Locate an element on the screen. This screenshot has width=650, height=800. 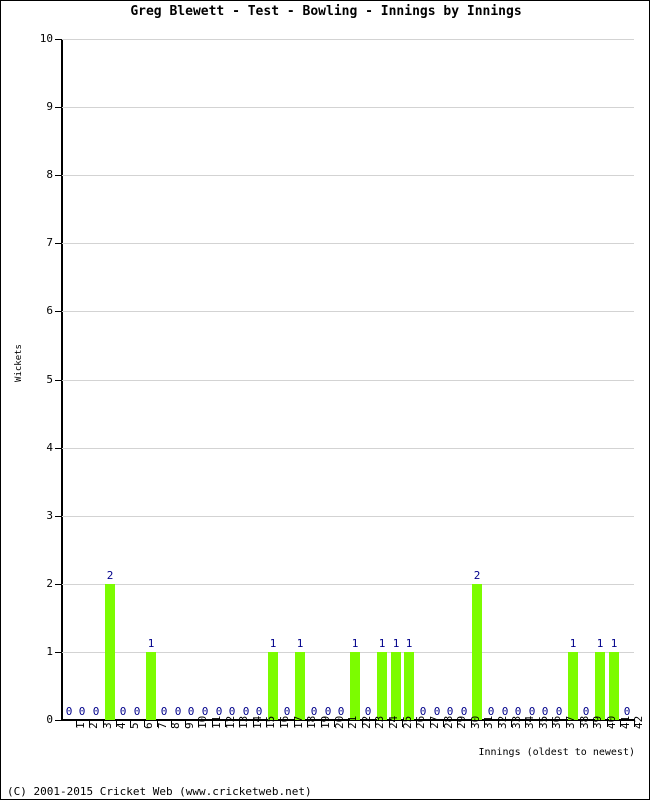
x-tick-label: 17 is located at coordinates (298, 722).